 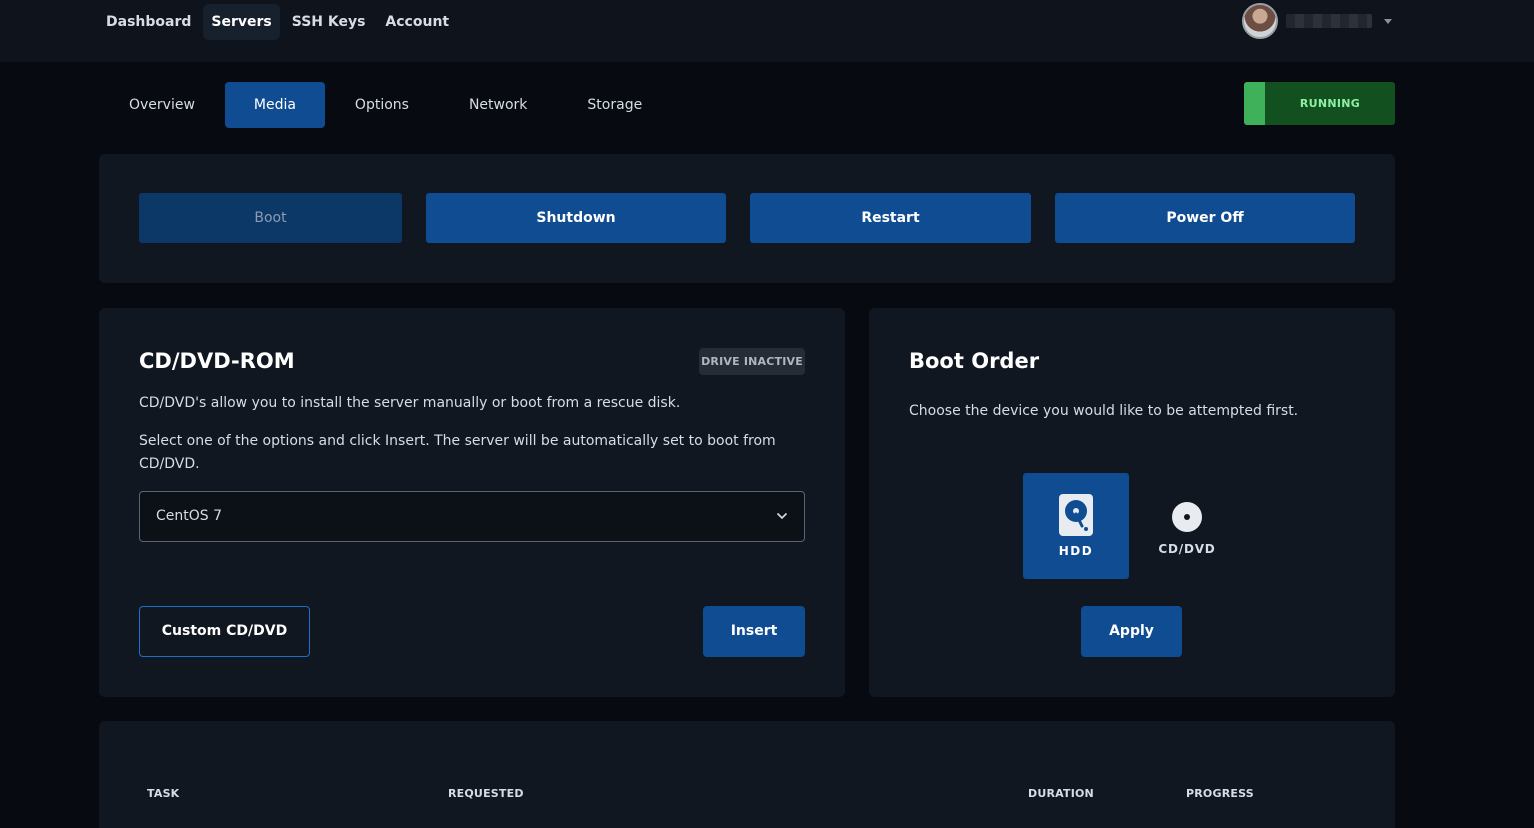 I want to click on iso-image-selected-value: CentOS 7, so click(x=189, y=516).